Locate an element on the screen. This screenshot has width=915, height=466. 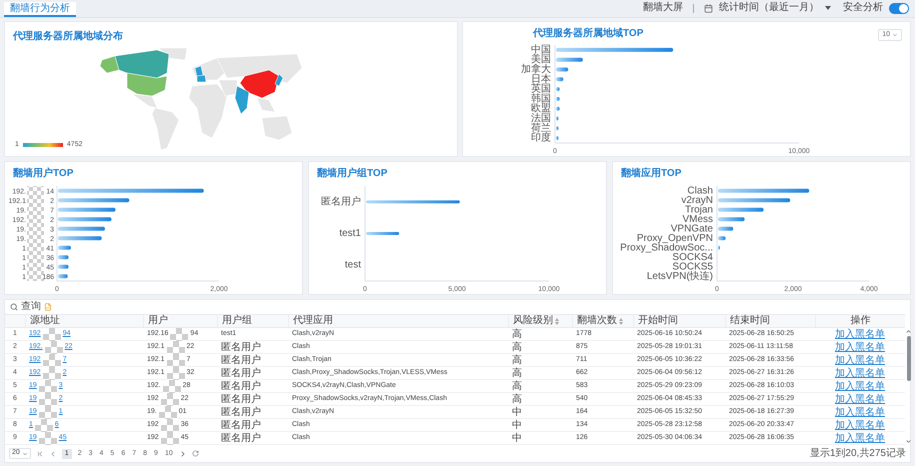
category-label: LetsVPN(快连) is located at coordinates (679, 276).